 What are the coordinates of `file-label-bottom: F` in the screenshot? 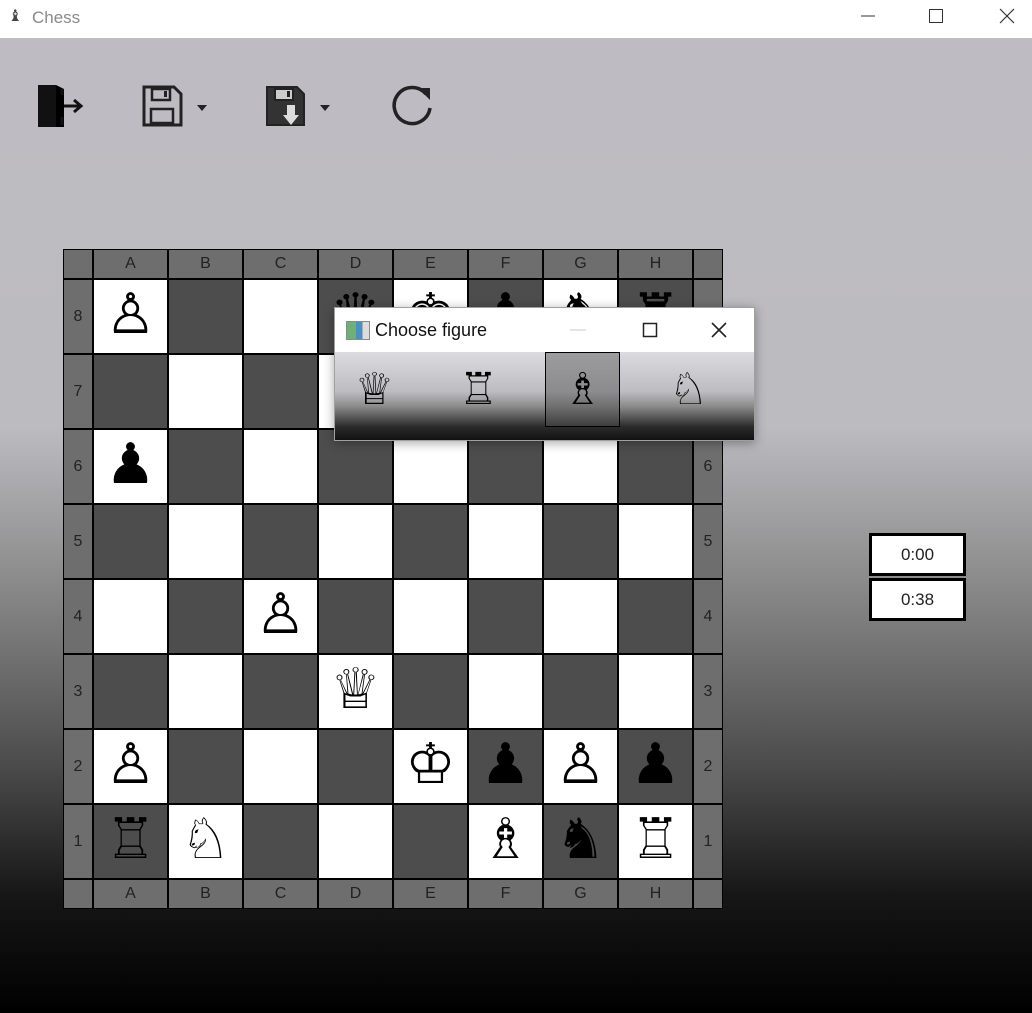 It's located at (505, 894).